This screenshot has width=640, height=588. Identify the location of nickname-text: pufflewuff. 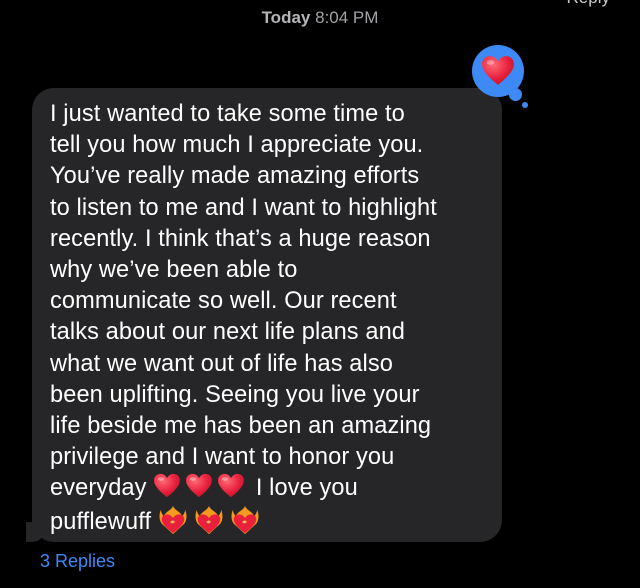
(104, 521).